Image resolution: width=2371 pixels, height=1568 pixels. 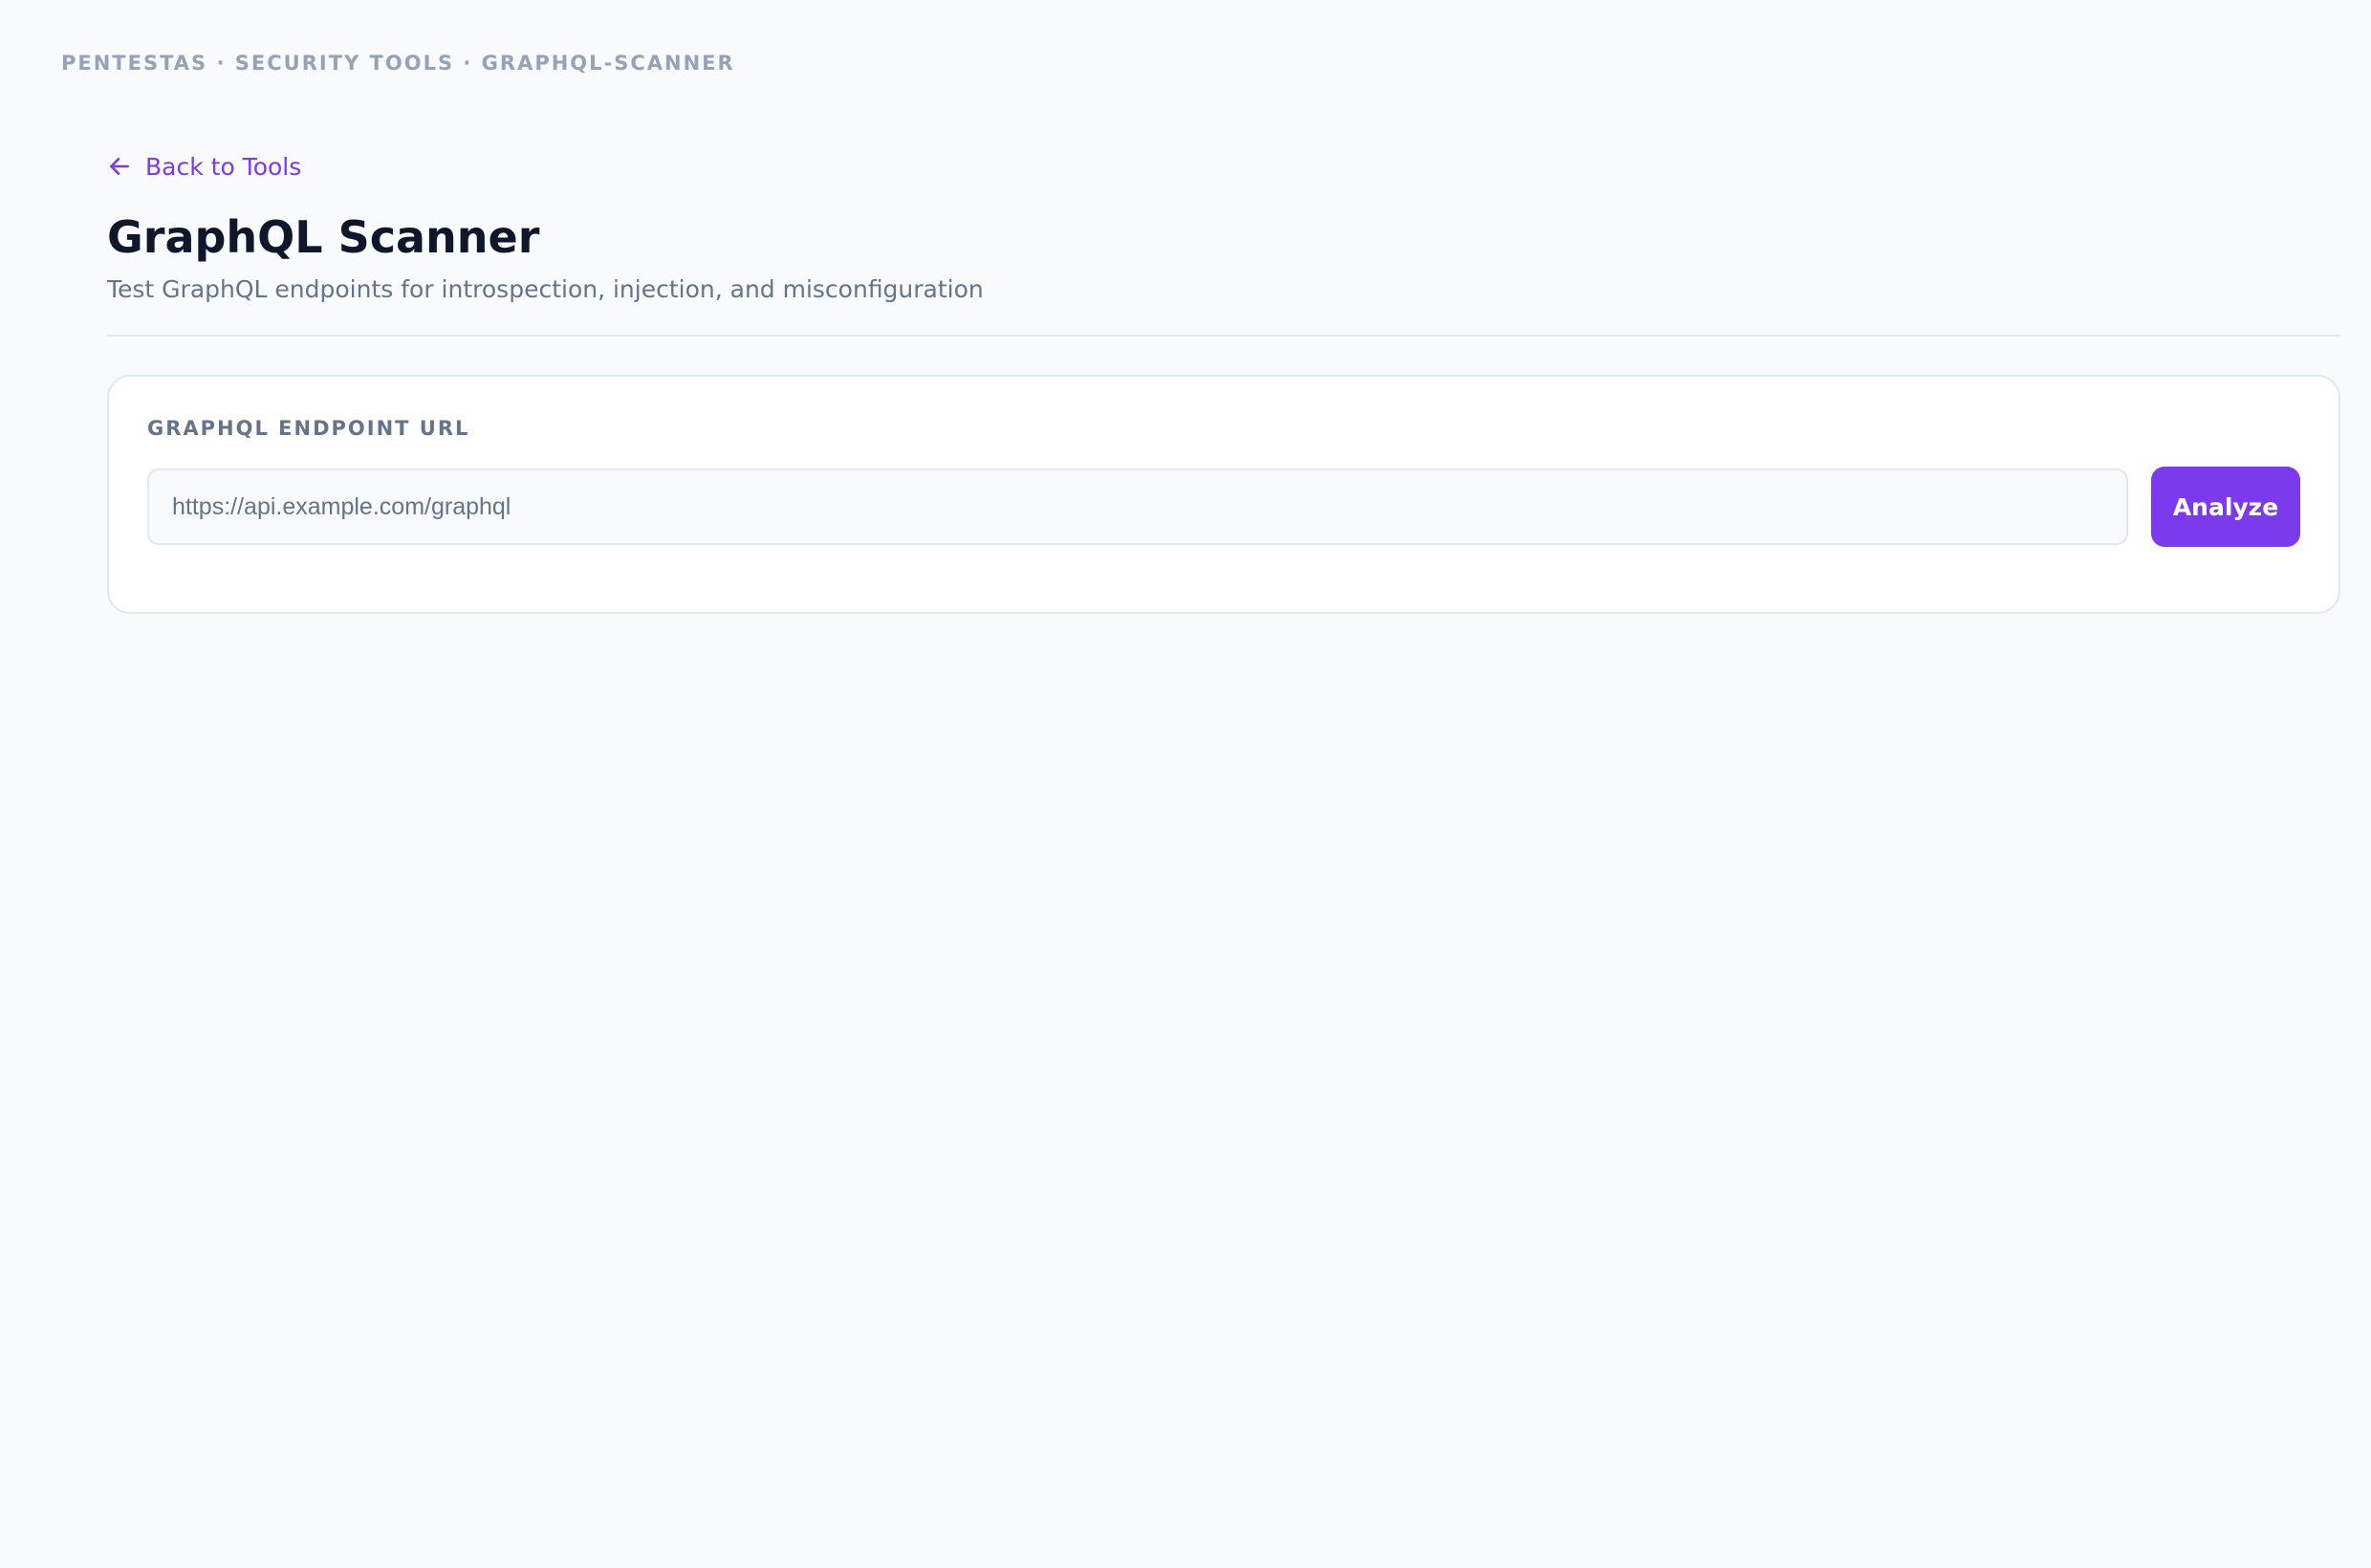 I want to click on endpoint-url-label: GRAPHQL ENDPOINT URL, so click(x=308, y=428).